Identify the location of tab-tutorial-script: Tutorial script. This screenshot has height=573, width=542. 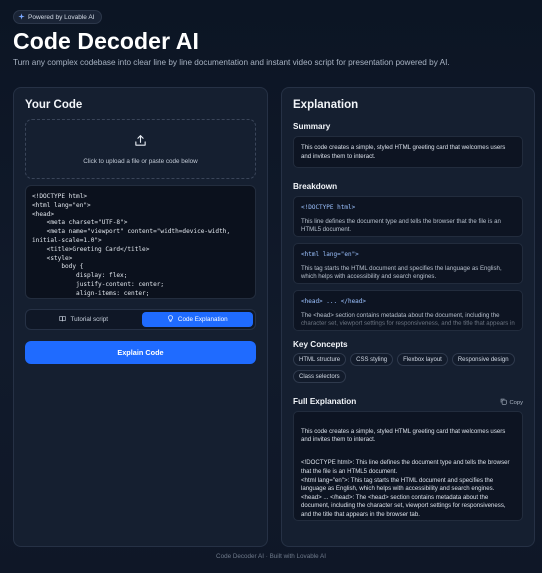
(84, 319).